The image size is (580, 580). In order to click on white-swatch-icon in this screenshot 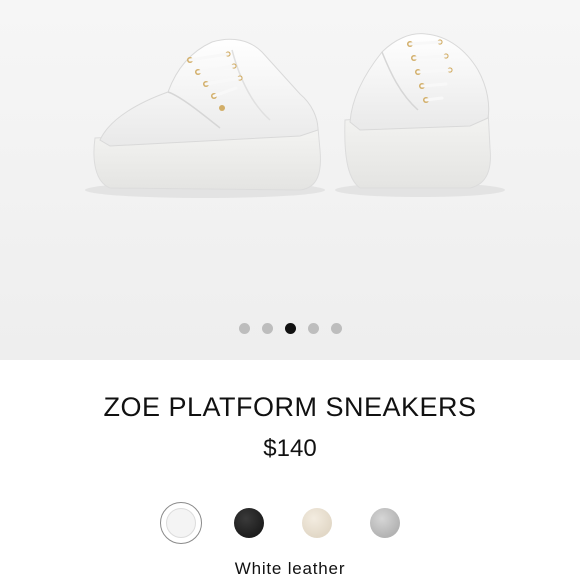, I will do `click(181, 523)`.